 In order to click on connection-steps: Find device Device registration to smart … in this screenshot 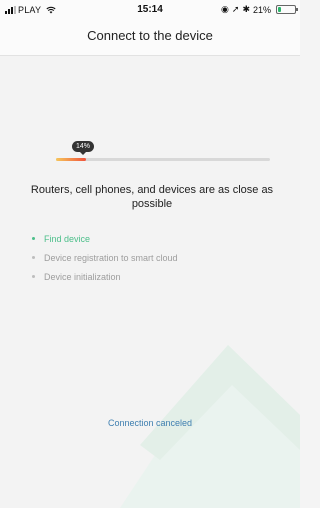, I will do `click(105, 257)`.